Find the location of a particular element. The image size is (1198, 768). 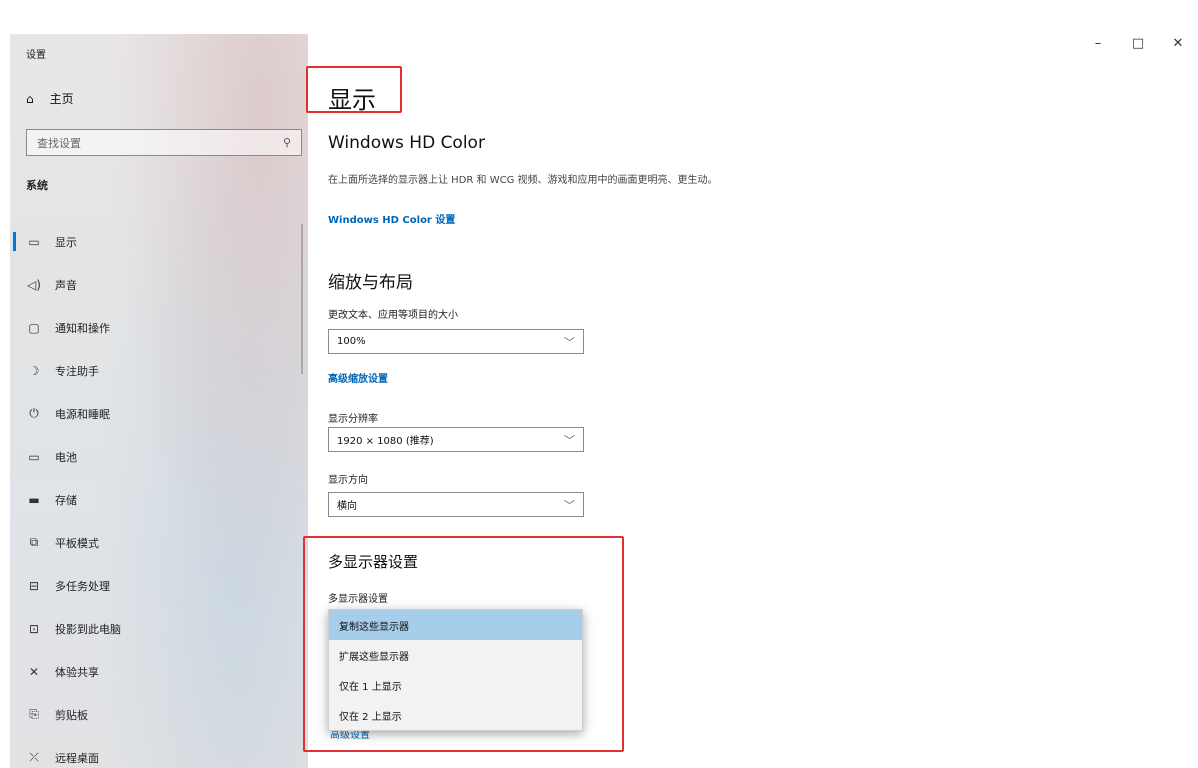

multi-display-label: 多显示器设置 is located at coordinates (358, 599).